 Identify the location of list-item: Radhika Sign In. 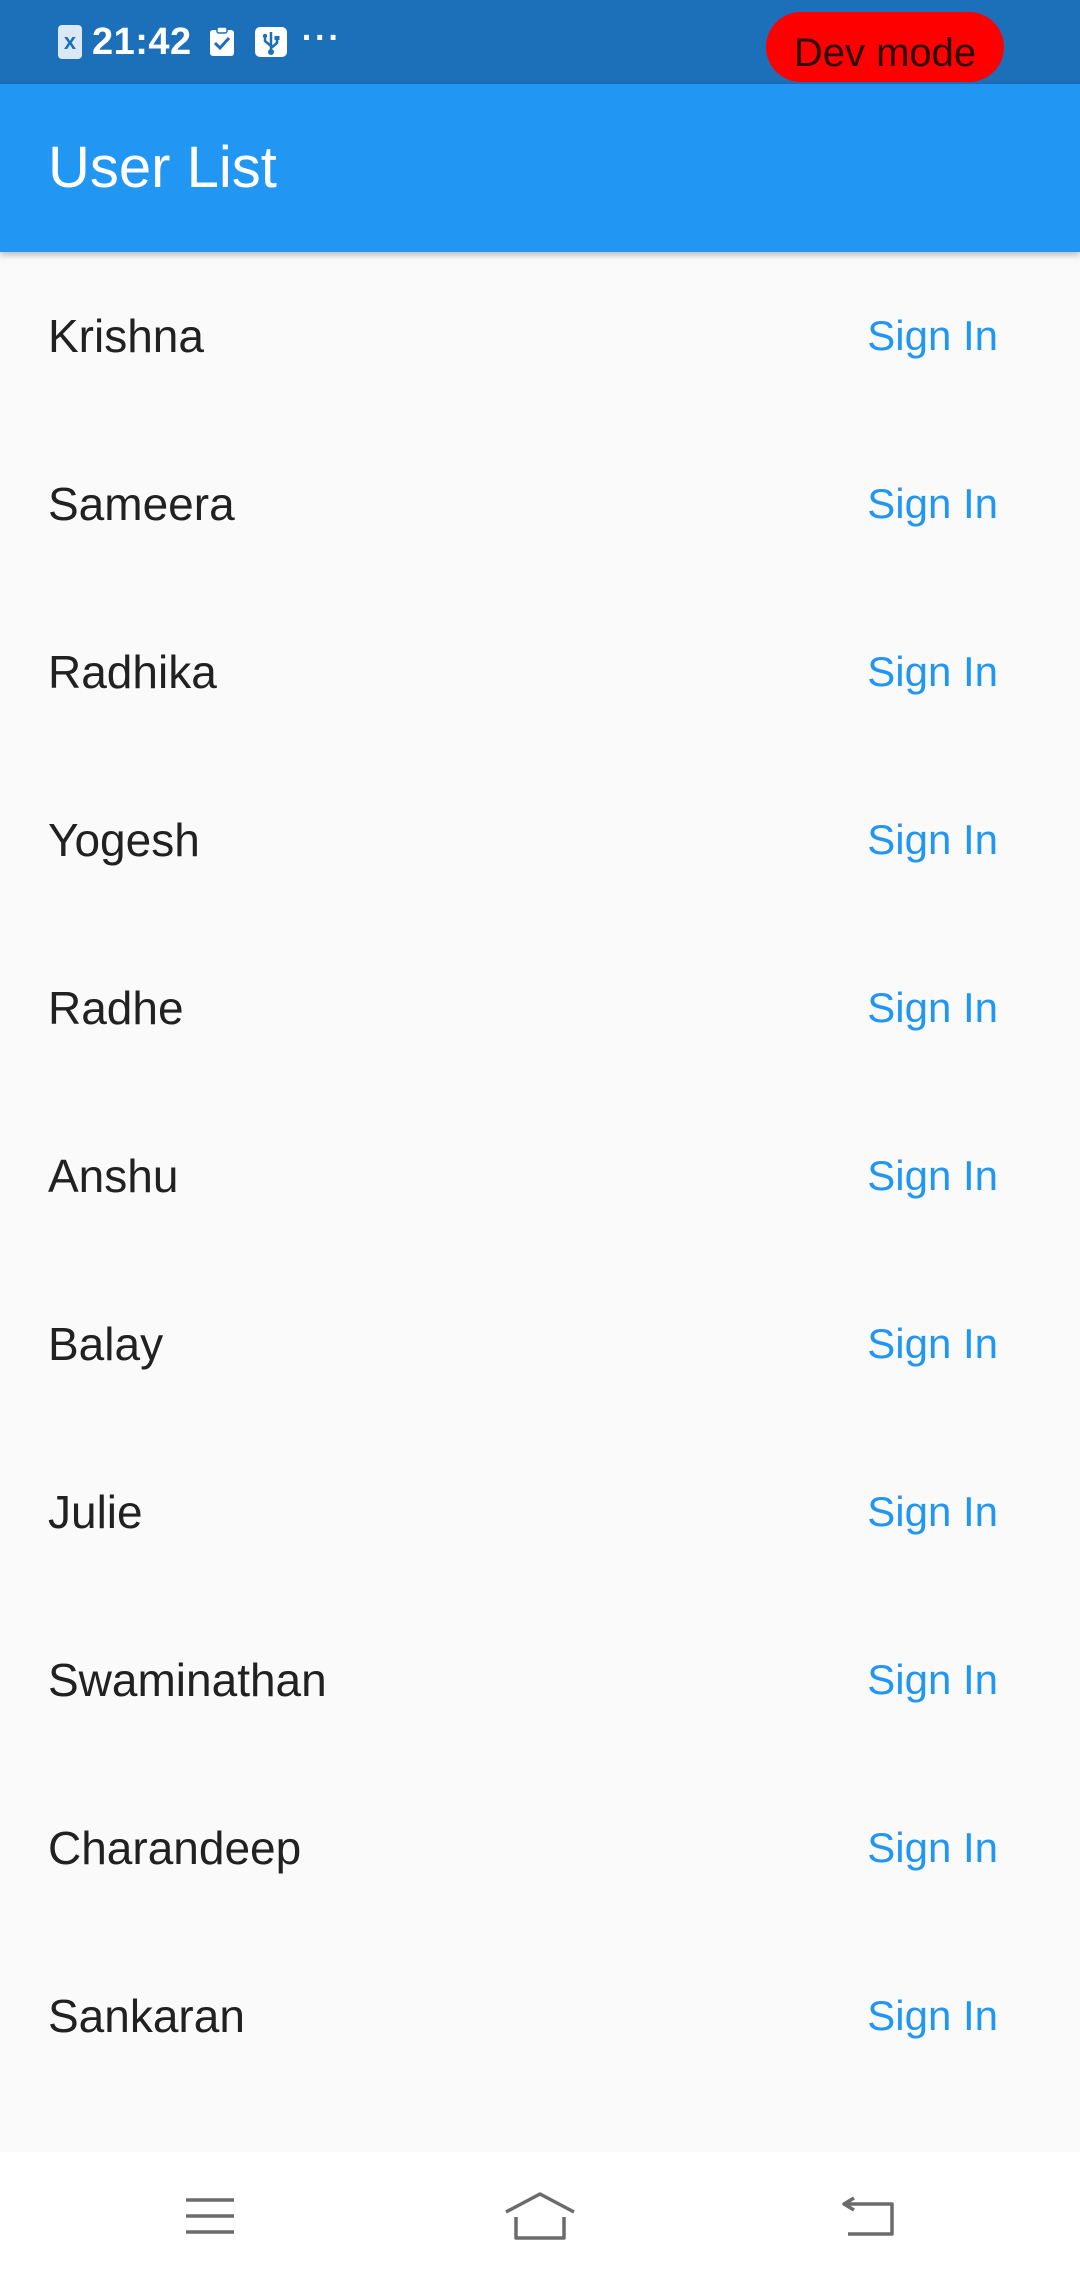
(540, 672).